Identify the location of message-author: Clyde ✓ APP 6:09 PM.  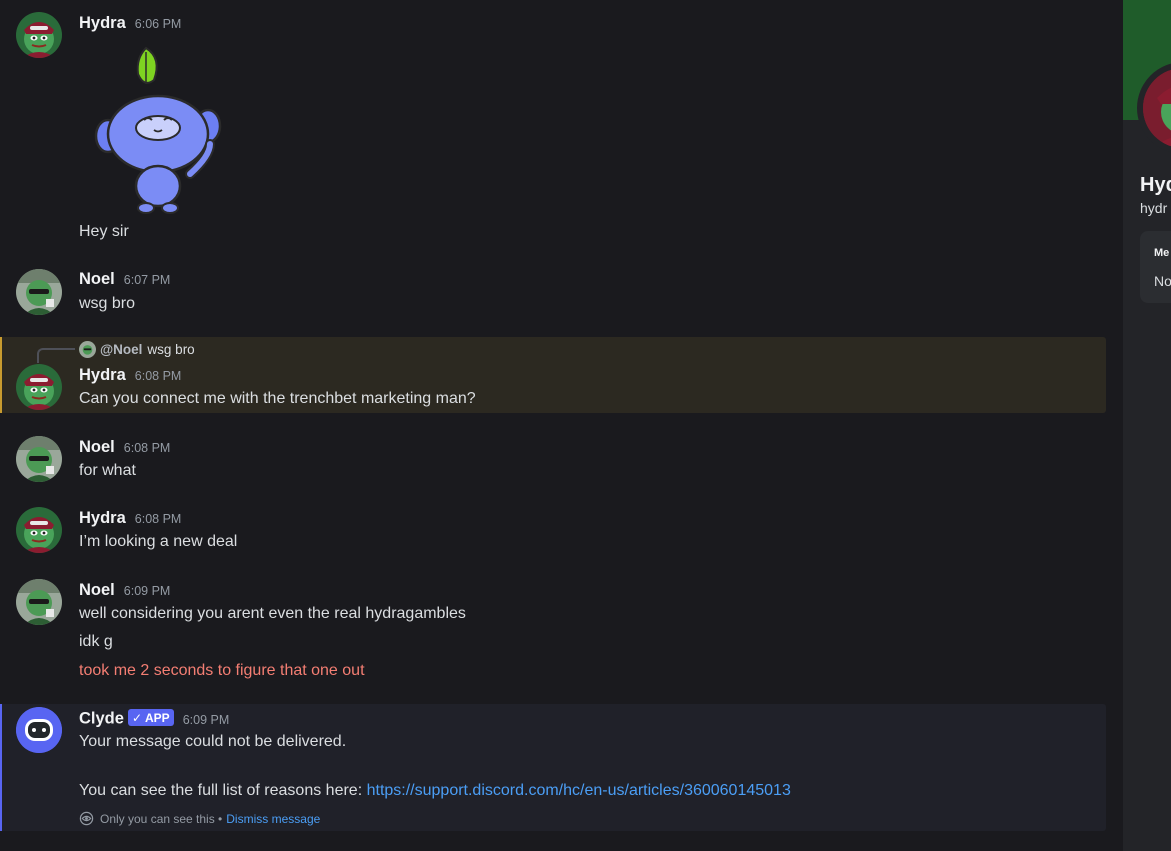
(154, 719).